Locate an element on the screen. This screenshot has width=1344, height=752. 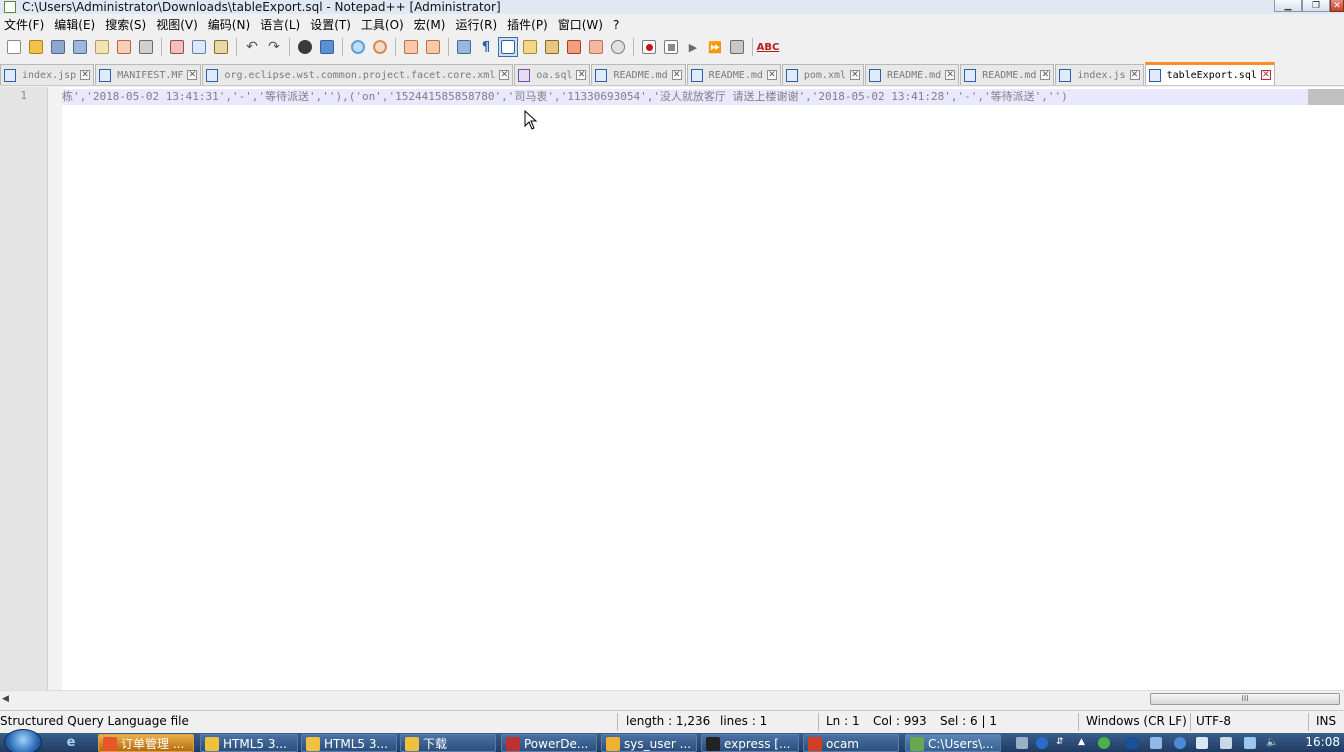
network-icon is located at coordinates (1250, 743).